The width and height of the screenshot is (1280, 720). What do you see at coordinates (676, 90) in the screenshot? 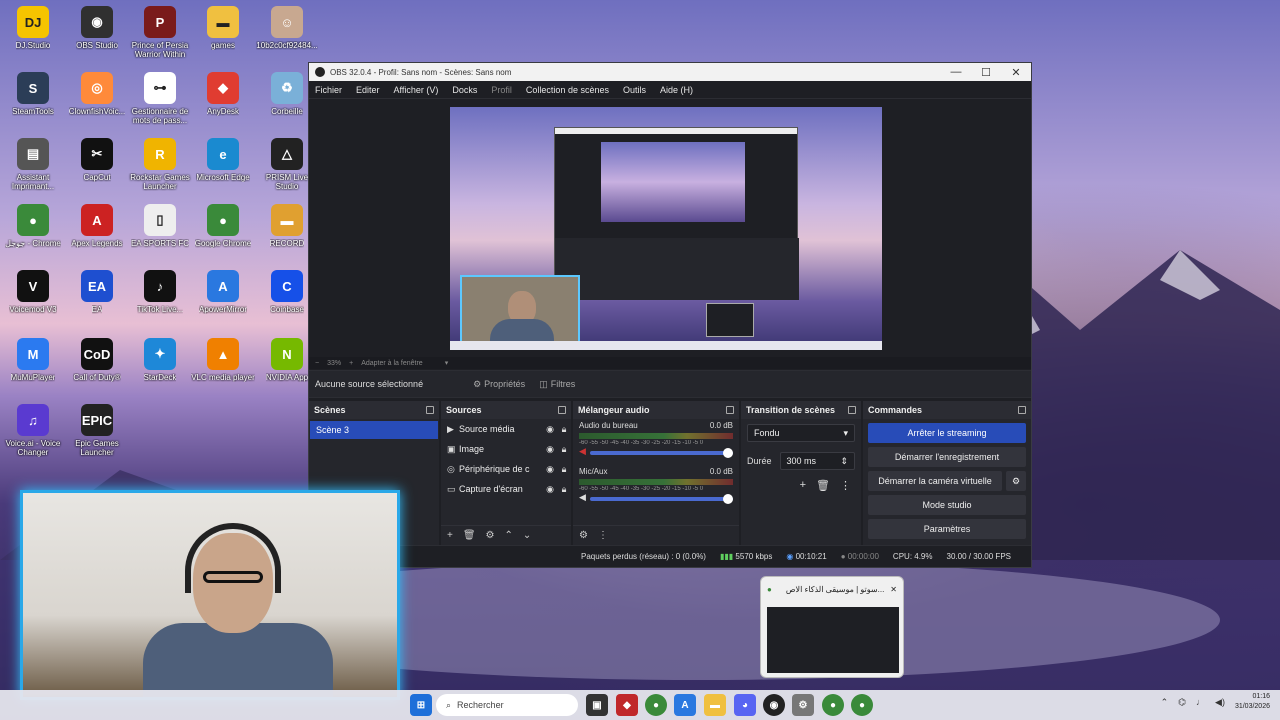
I see `menu-aide: Aide (H)` at bounding box center [676, 90].